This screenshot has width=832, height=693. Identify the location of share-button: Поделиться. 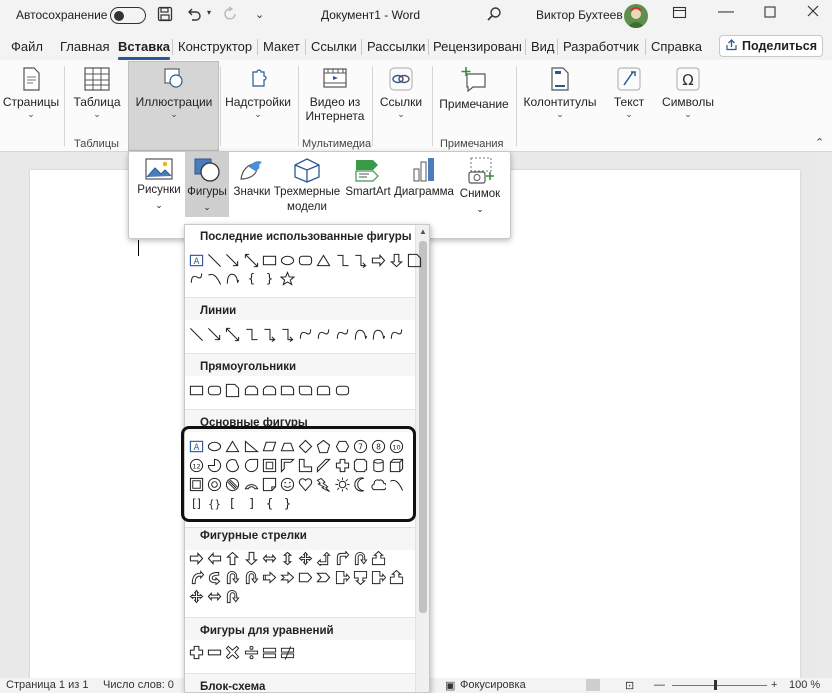
(771, 46).